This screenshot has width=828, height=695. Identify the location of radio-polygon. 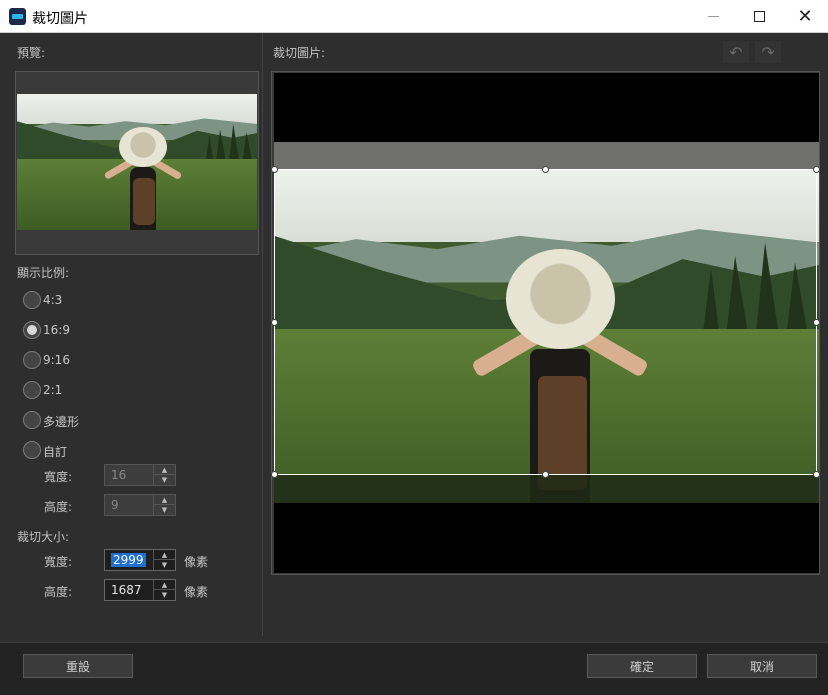
(32, 420).